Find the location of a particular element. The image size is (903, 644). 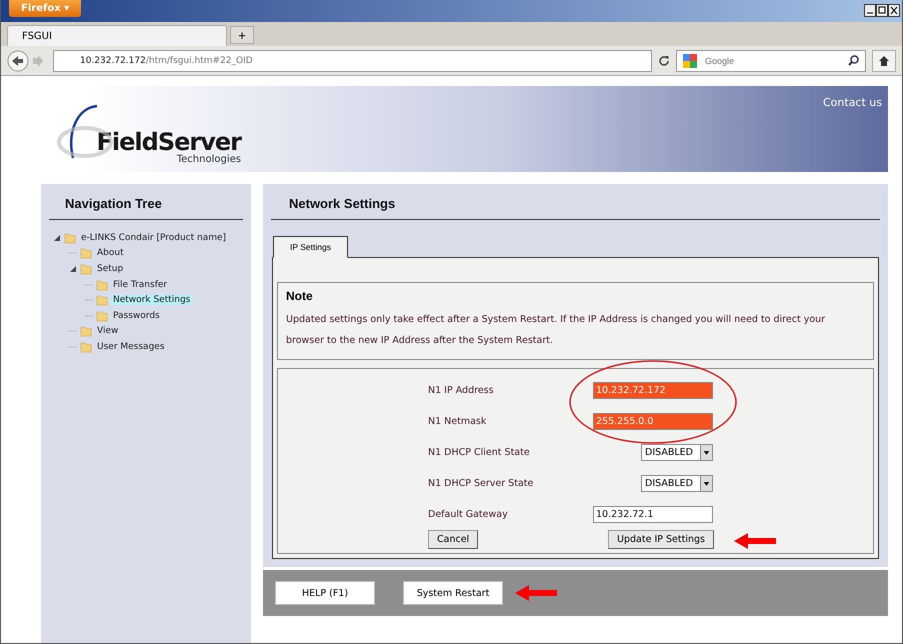

panel-title: Network Settings is located at coordinates (575, 206).